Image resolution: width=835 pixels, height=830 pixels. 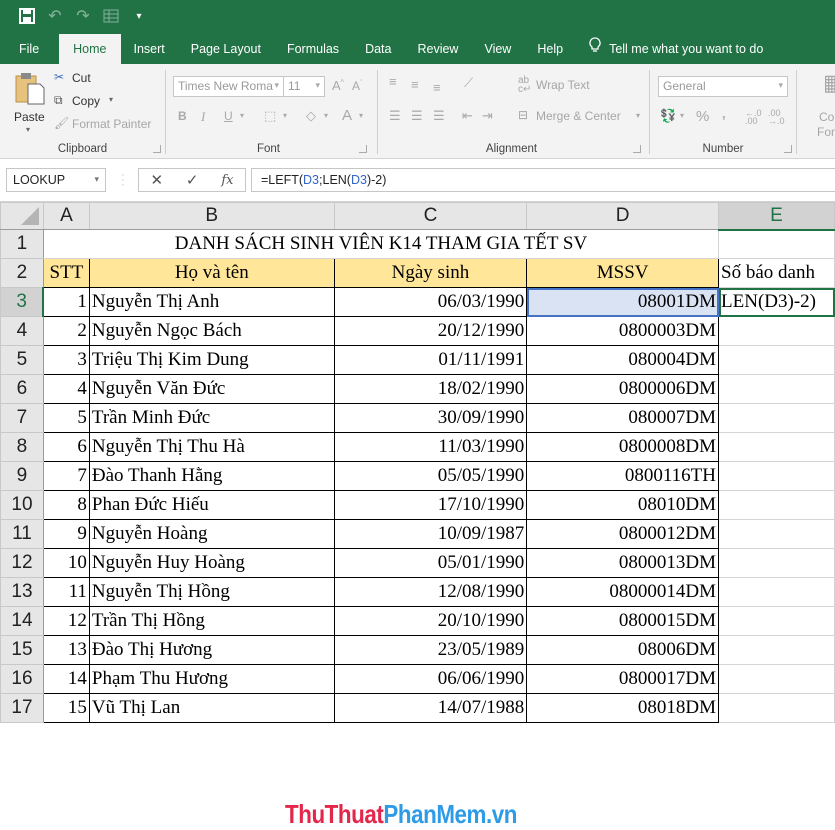 What do you see at coordinates (211, 708) in the screenshot?
I see `name-cell: Vũ Thị Lan` at bounding box center [211, 708].